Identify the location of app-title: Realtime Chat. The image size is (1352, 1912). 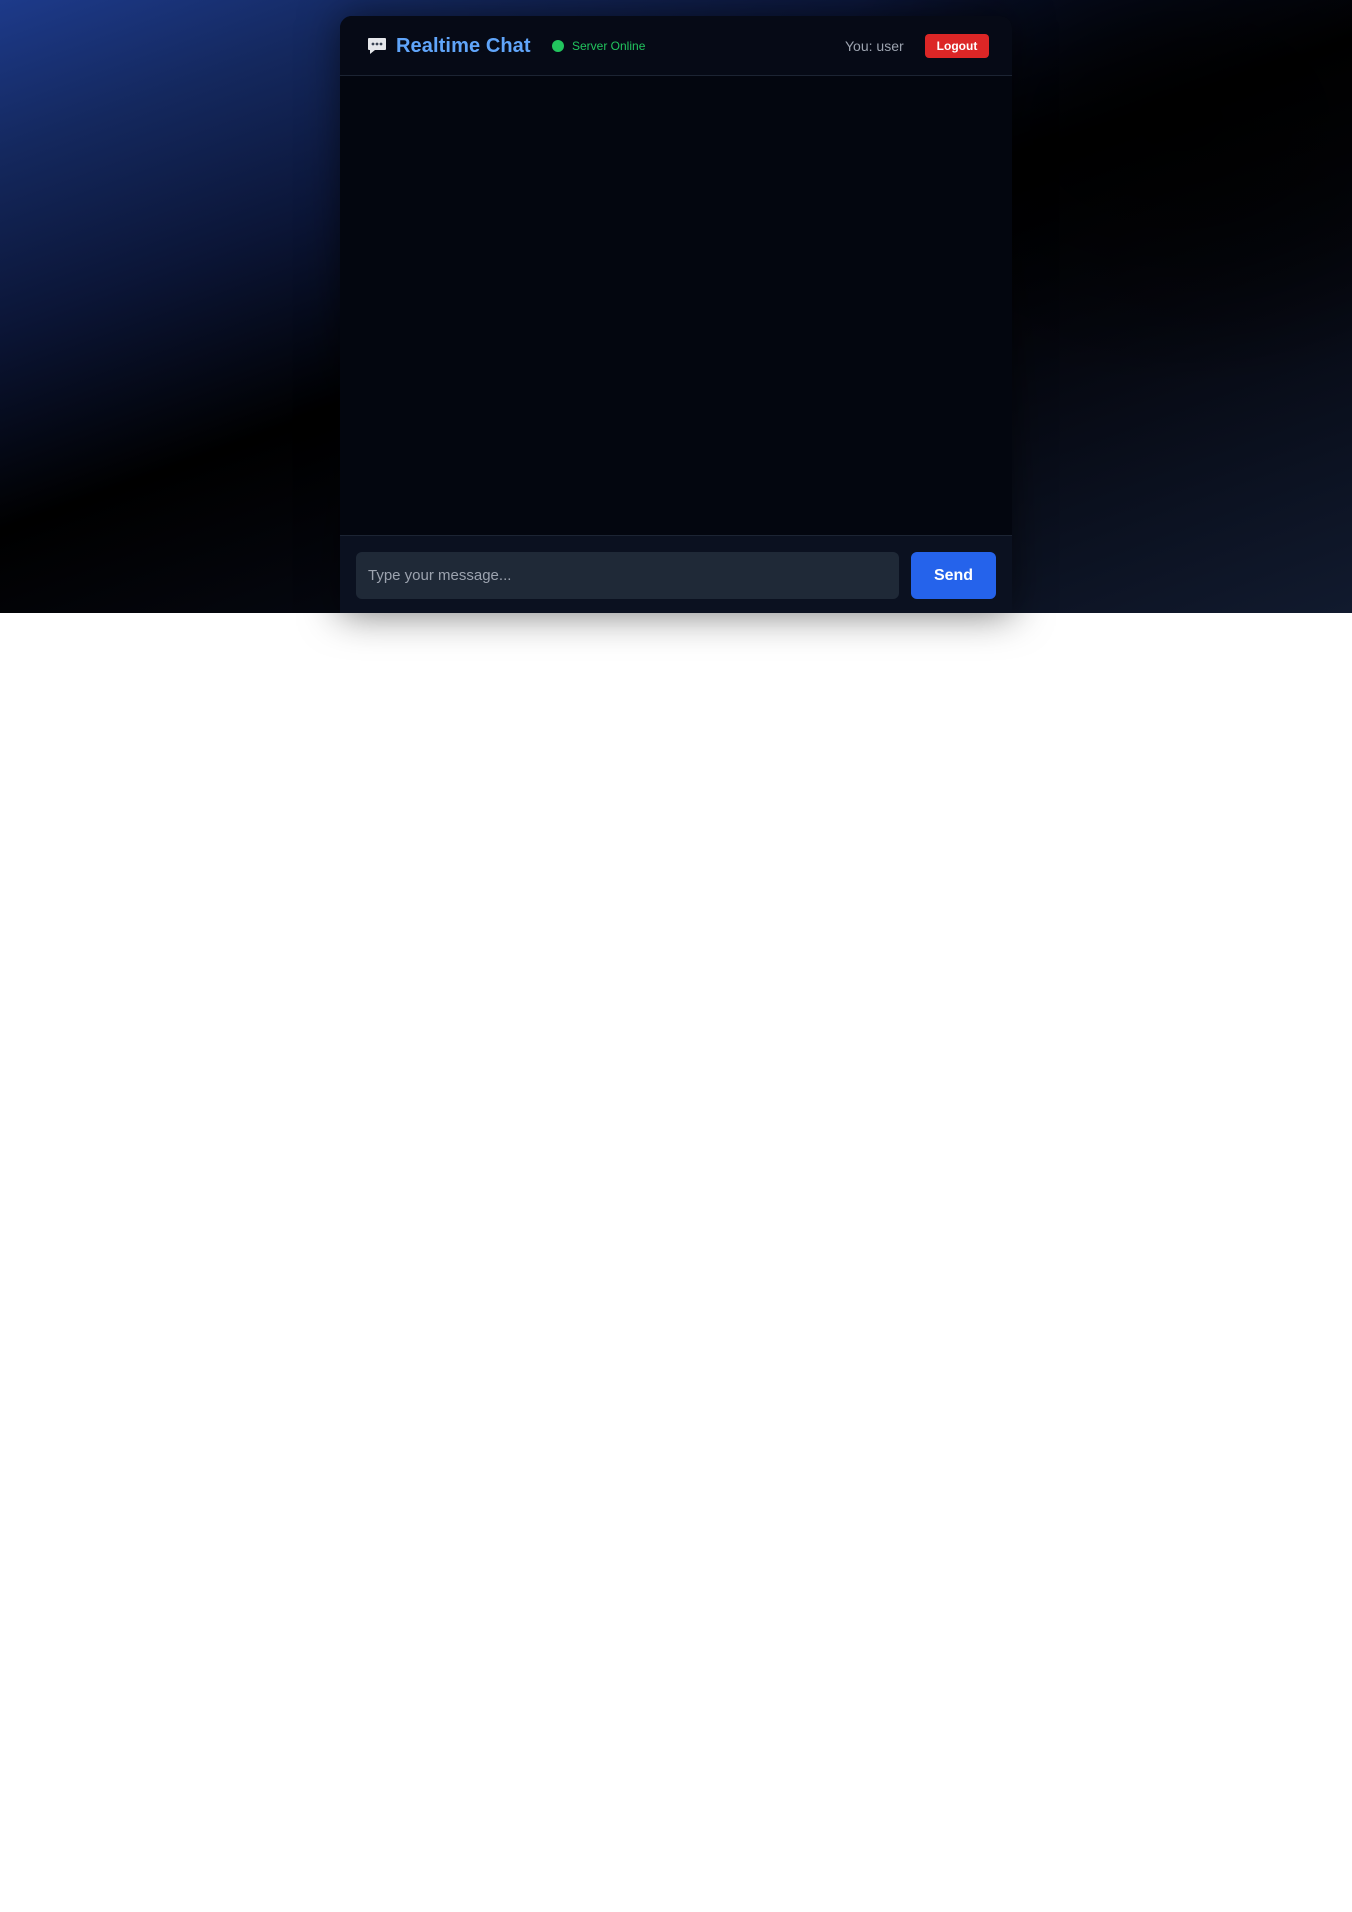
(463, 45).